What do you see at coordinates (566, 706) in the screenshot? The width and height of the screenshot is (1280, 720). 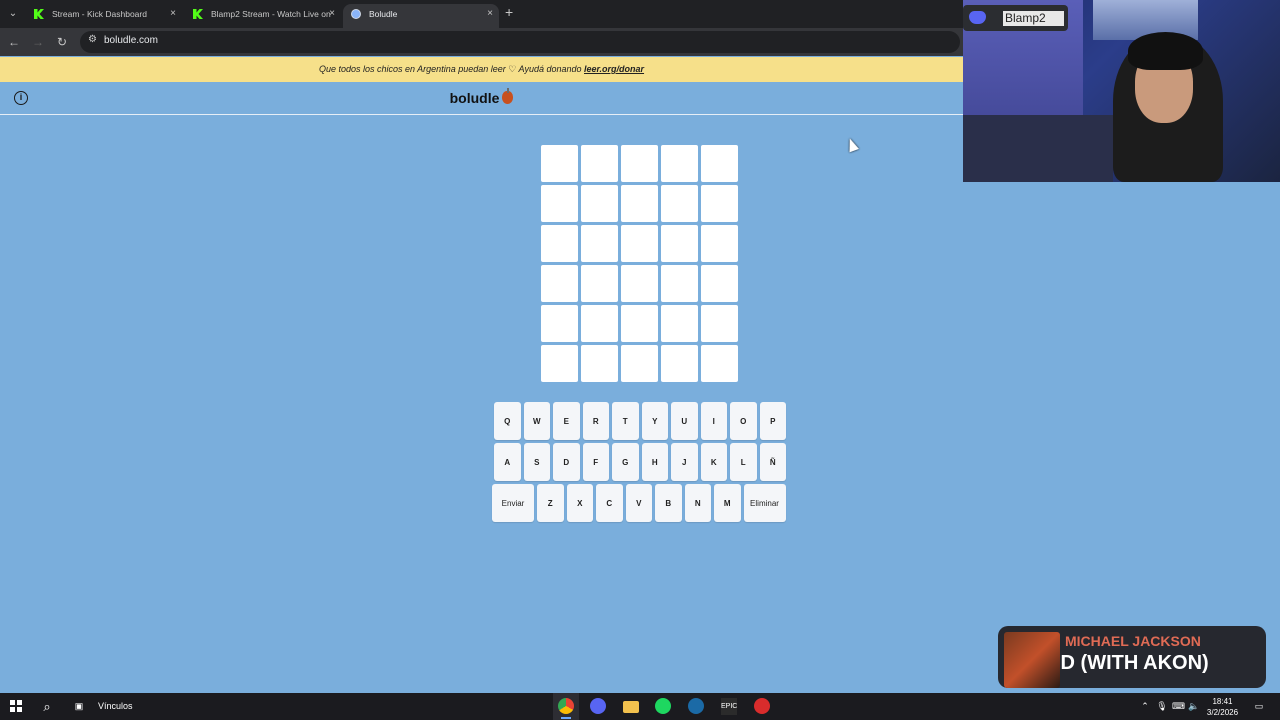 I see `chrome-icon` at bounding box center [566, 706].